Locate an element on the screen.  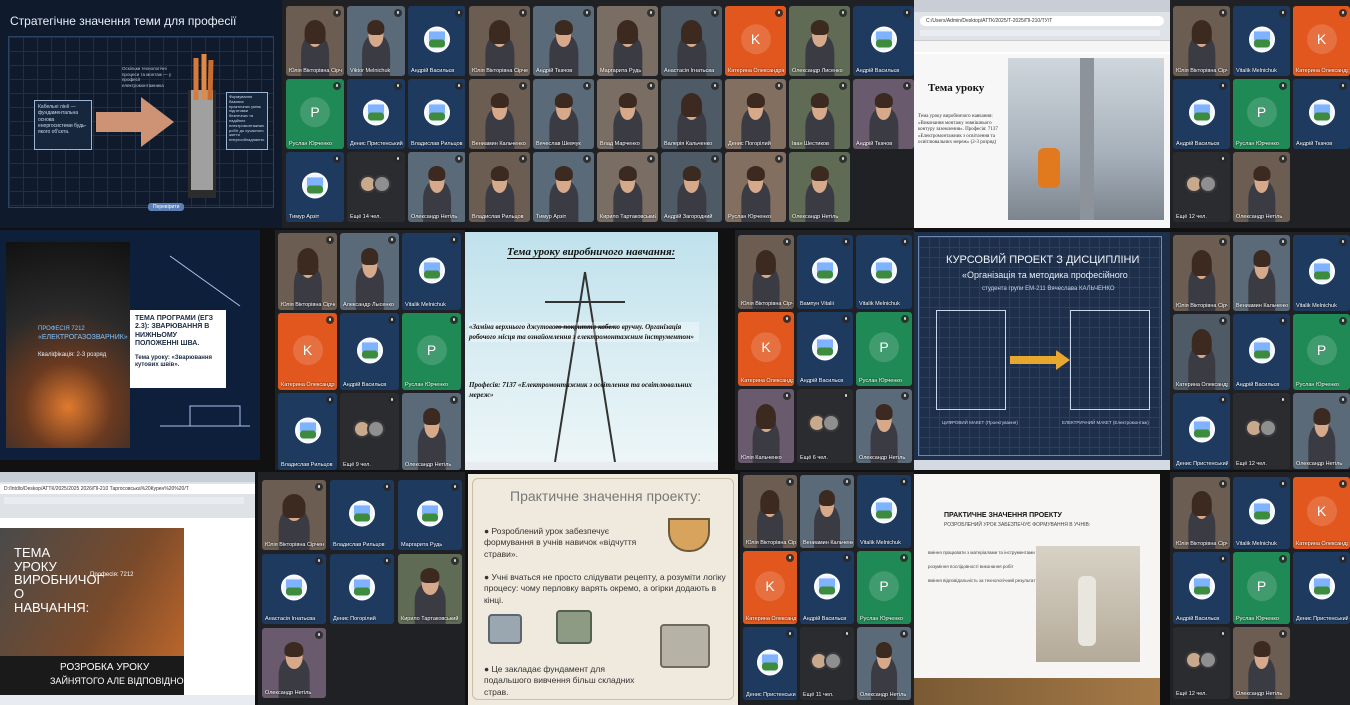
participant-tile: Андрій Загородний is located at coordinates (691, 187).